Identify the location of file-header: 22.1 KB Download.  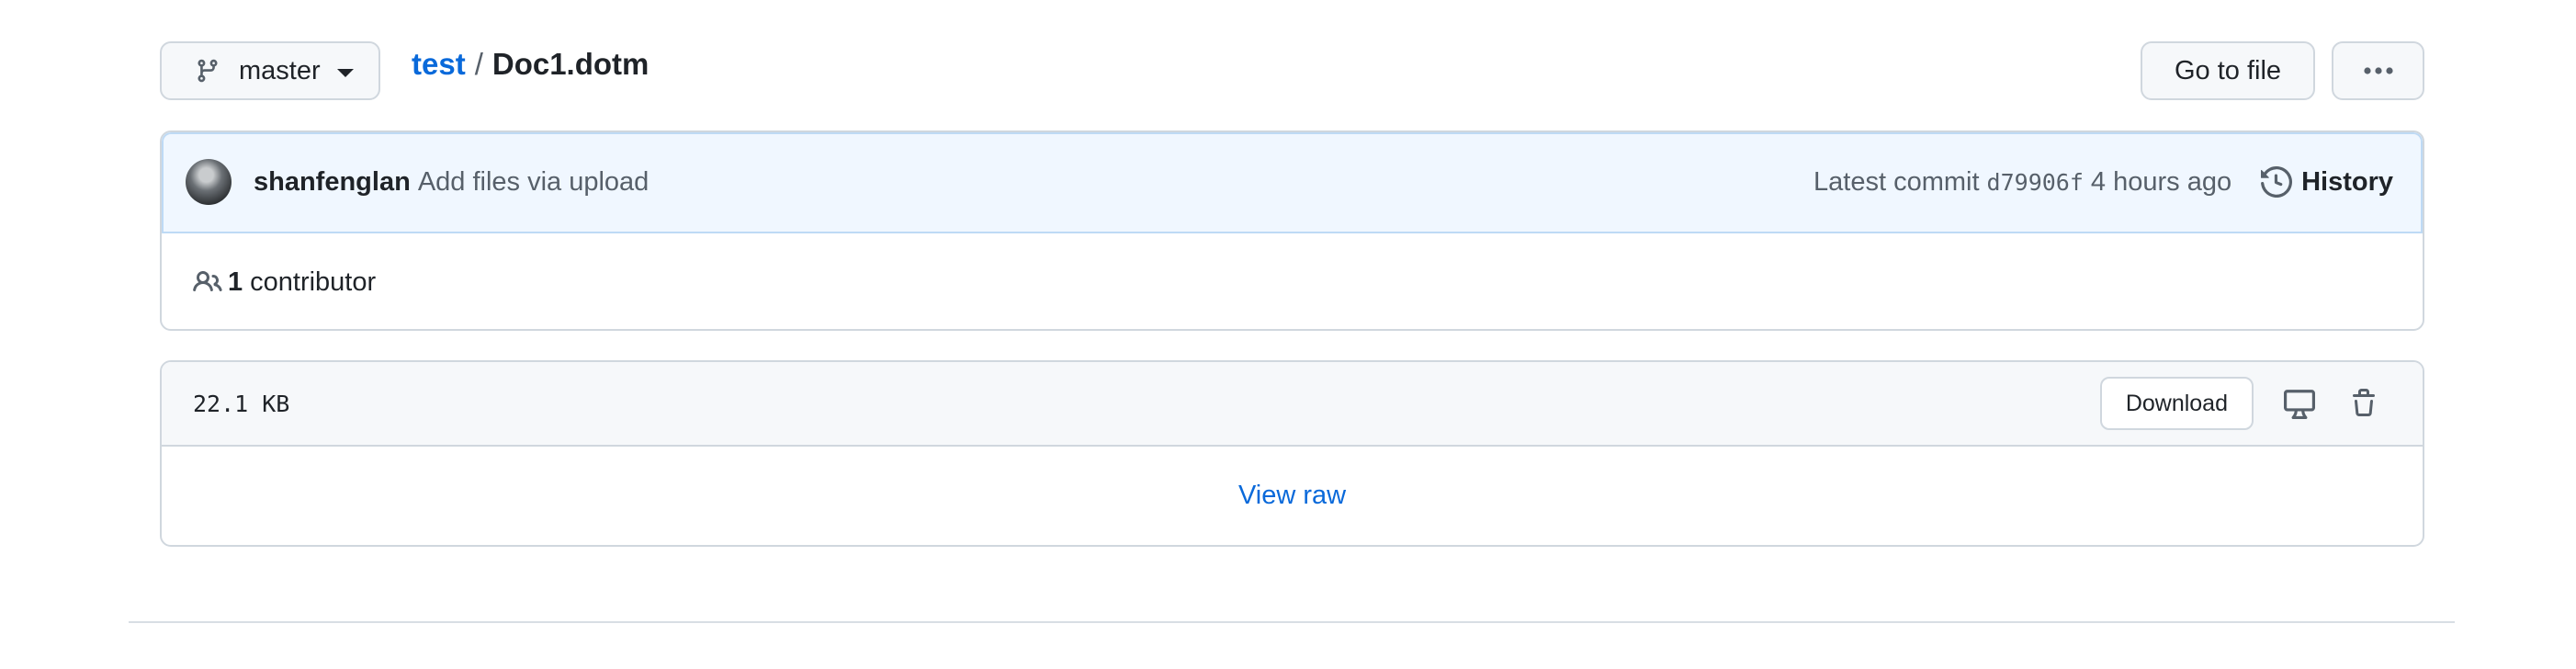
(1292, 404).